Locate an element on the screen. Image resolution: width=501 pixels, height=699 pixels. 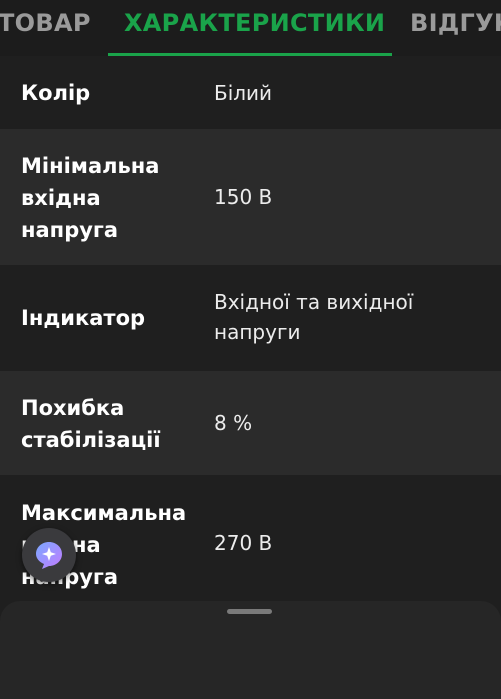
spec-key: Індикатор is located at coordinates (83, 318).